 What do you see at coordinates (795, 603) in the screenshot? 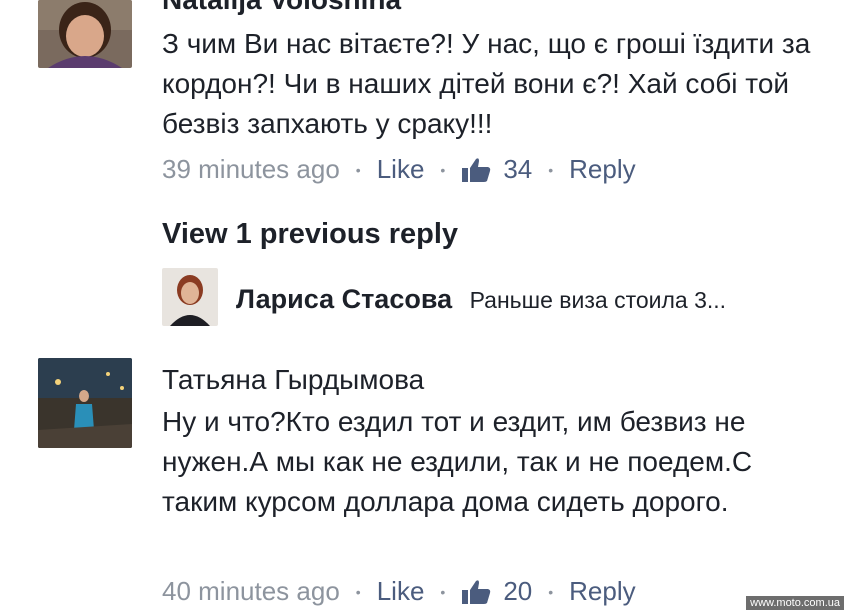
I see `watermark: www.moto.com.ua` at bounding box center [795, 603].